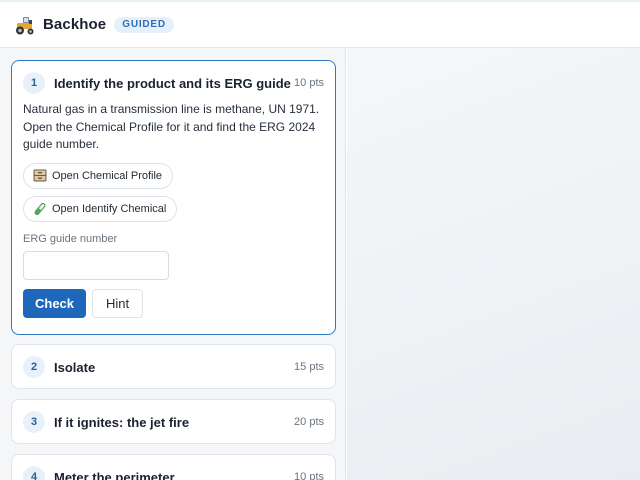  I want to click on task-points: 20 pts, so click(309, 422).